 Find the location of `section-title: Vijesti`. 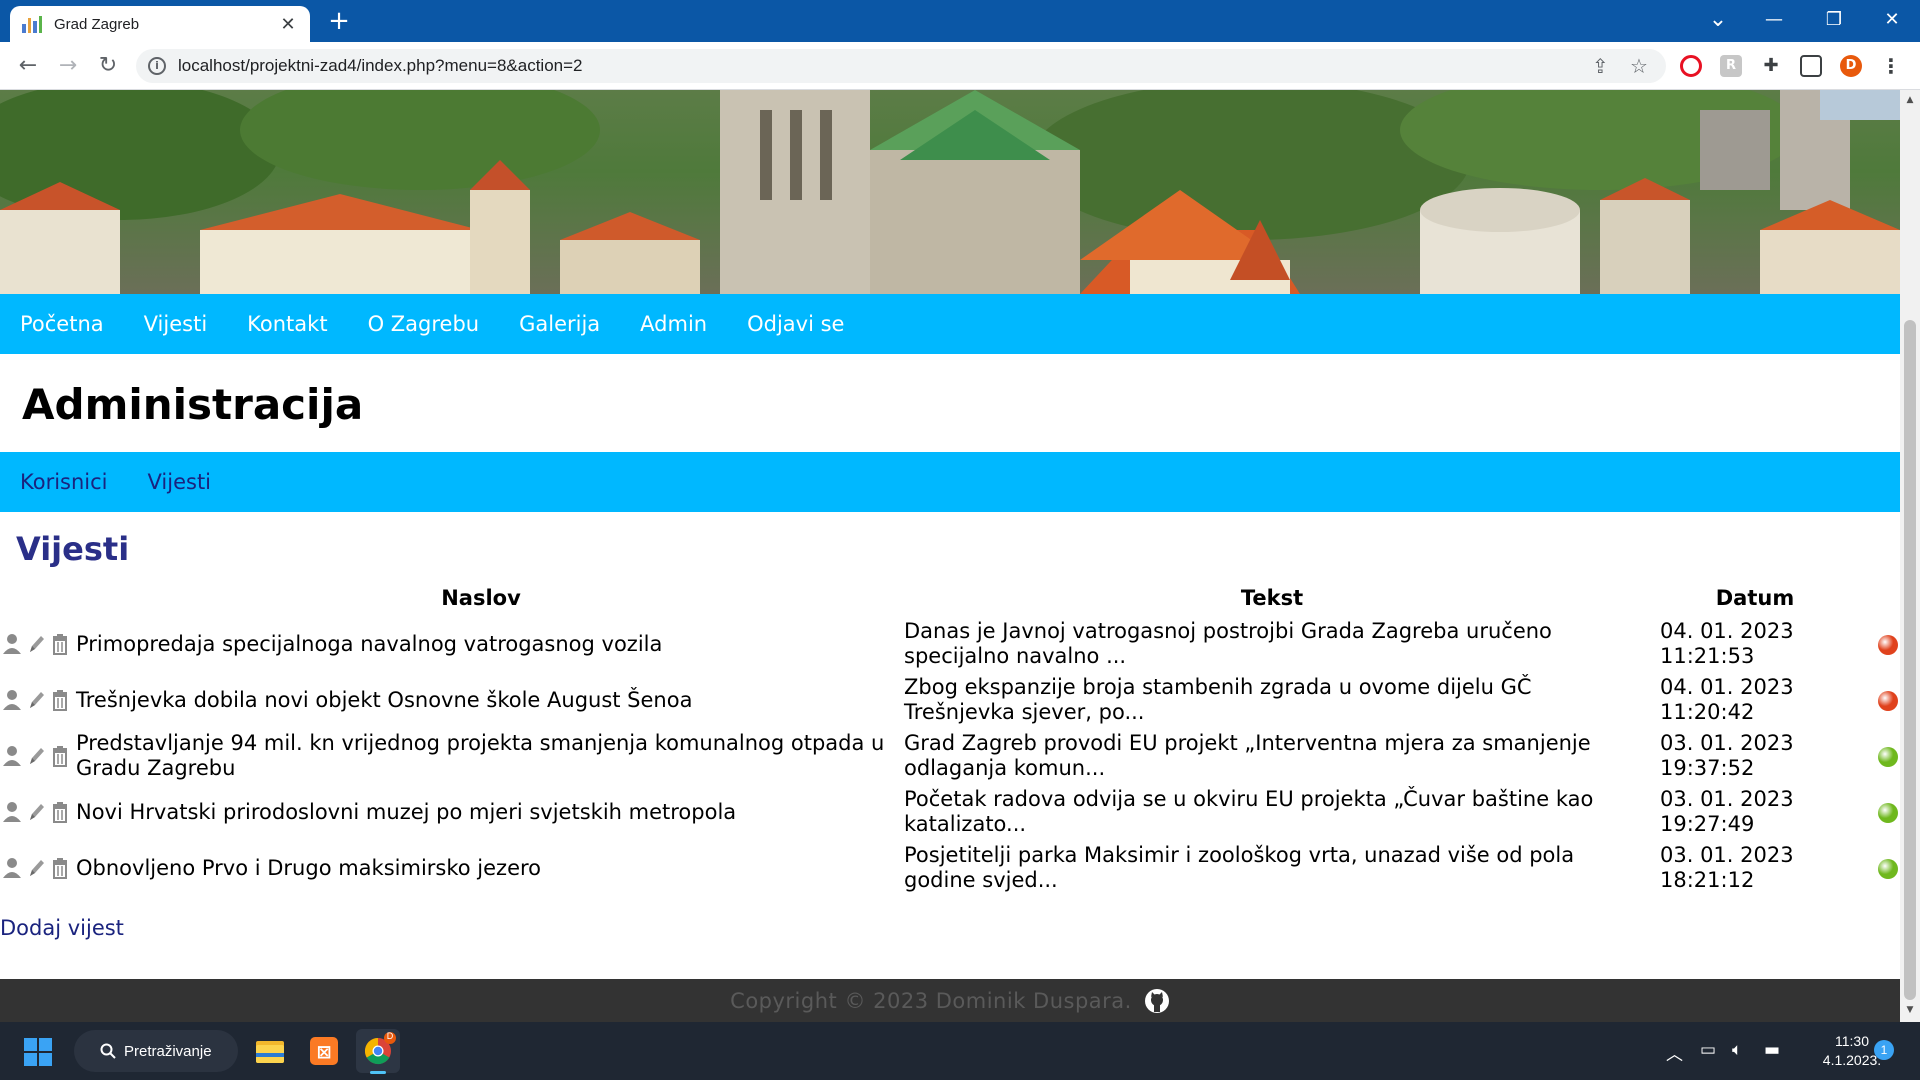

section-title: Vijesti is located at coordinates (73, 549).